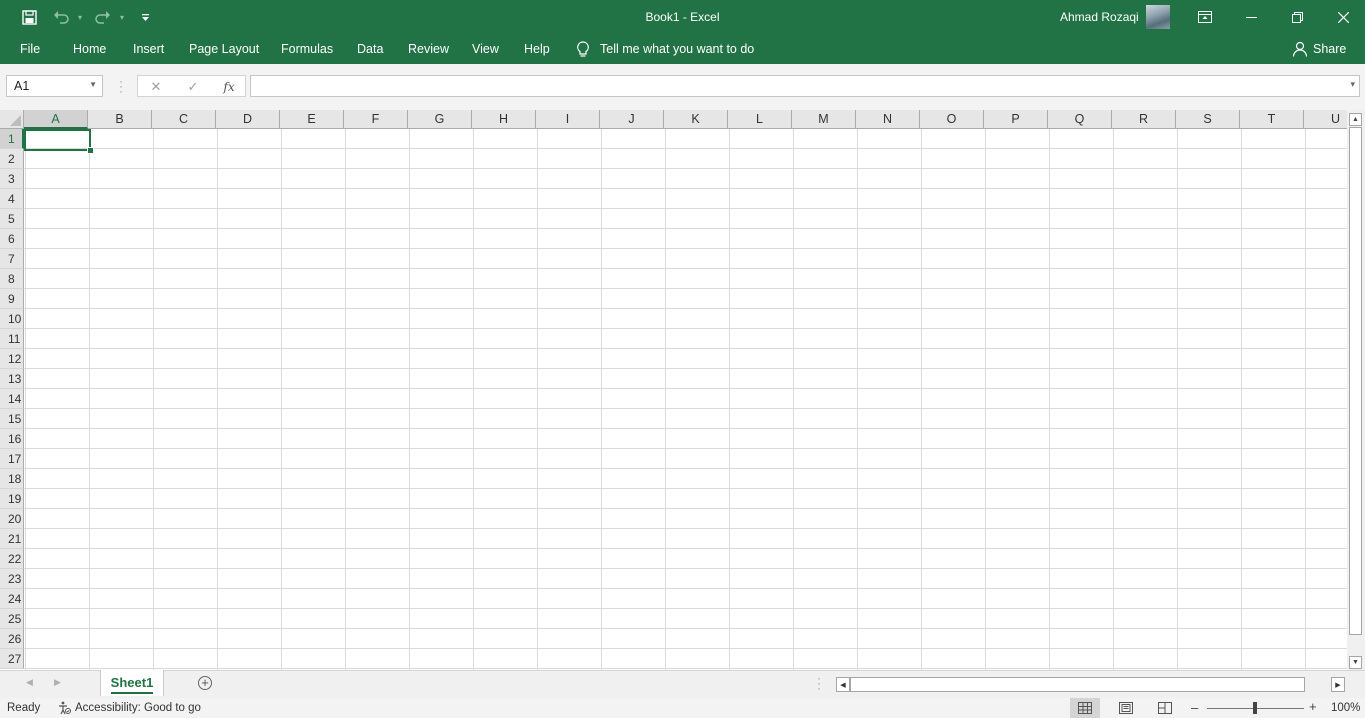 The height and width of the screenshot is (718, 1365). I want to click on minimize-button, so click(1251, 17).